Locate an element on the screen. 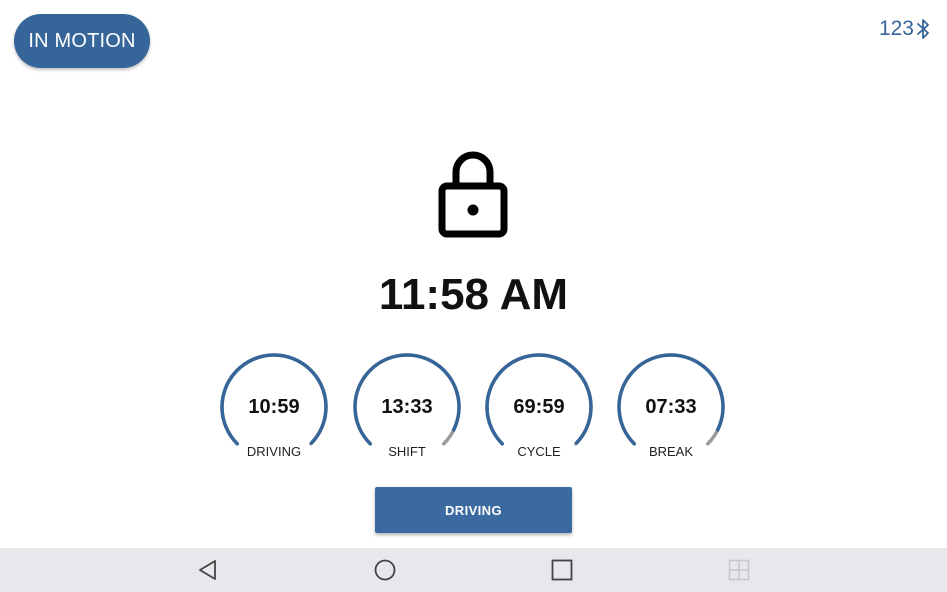 The image size is (947, 592). driving-gauge: 10:59 DRIVING is located at coordinates (274, 407).